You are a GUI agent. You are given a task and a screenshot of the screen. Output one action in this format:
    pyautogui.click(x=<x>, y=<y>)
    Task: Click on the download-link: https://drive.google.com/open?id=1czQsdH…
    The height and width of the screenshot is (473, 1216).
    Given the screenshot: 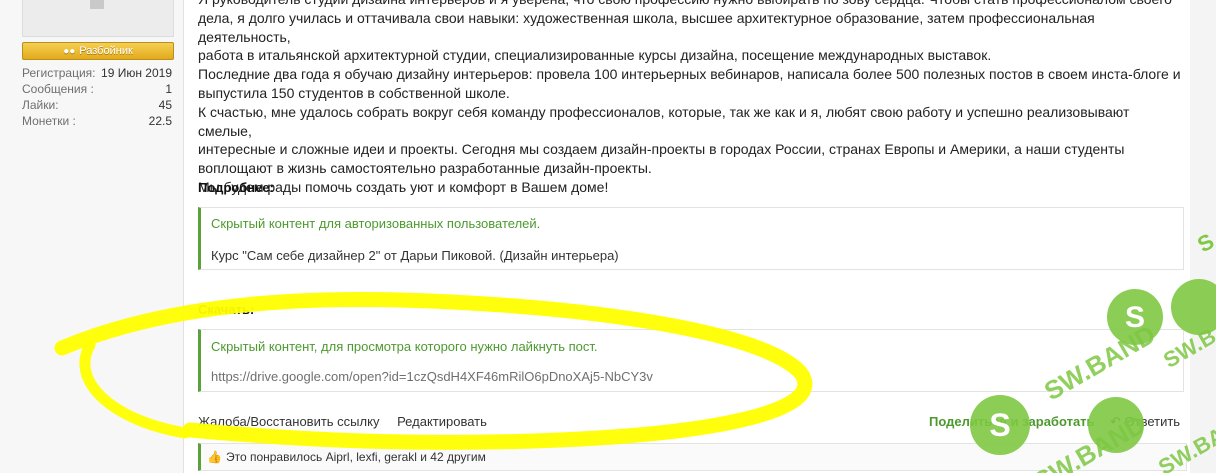 What is the action you would take?
    pyautogui.click(x=432, y=376)
    